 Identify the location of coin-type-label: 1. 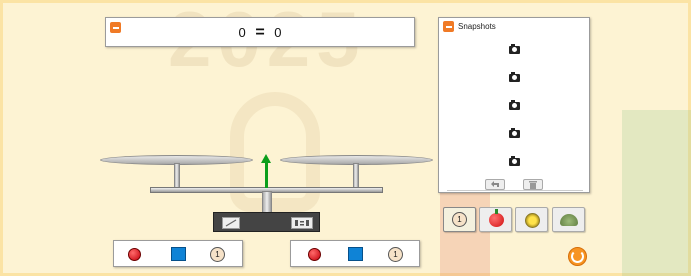
(459, 219).